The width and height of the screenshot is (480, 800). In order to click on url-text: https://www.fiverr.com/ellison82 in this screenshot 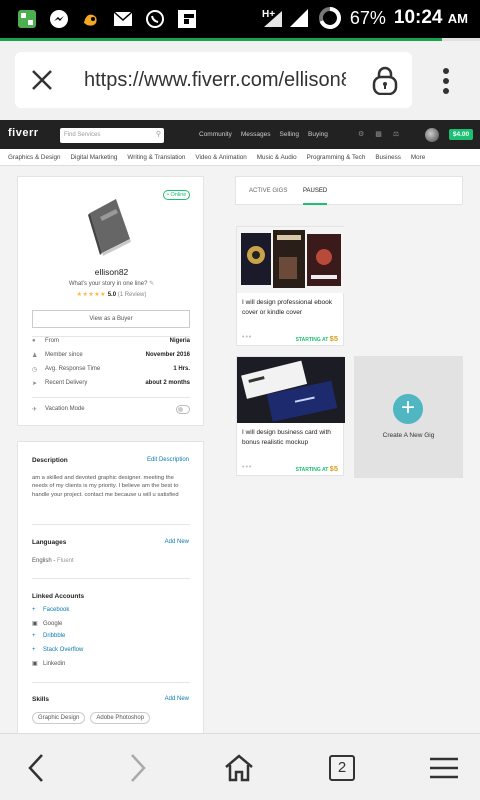, I will do `click(215, 80)`.